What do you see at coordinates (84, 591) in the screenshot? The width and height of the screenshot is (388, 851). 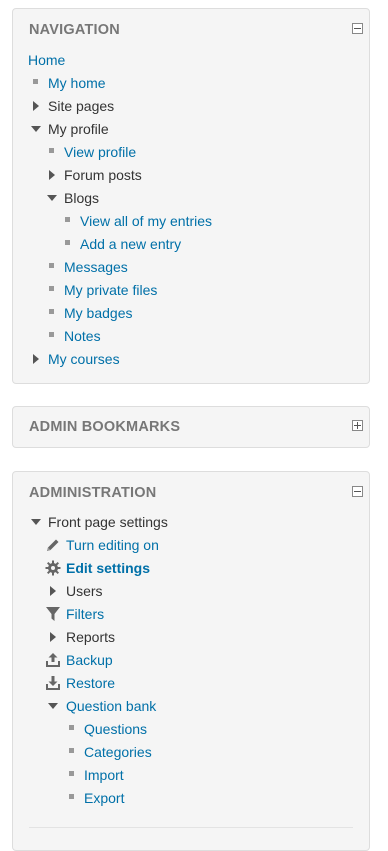 I see `admin-users-label: Users` at bounding box center [84, 591].